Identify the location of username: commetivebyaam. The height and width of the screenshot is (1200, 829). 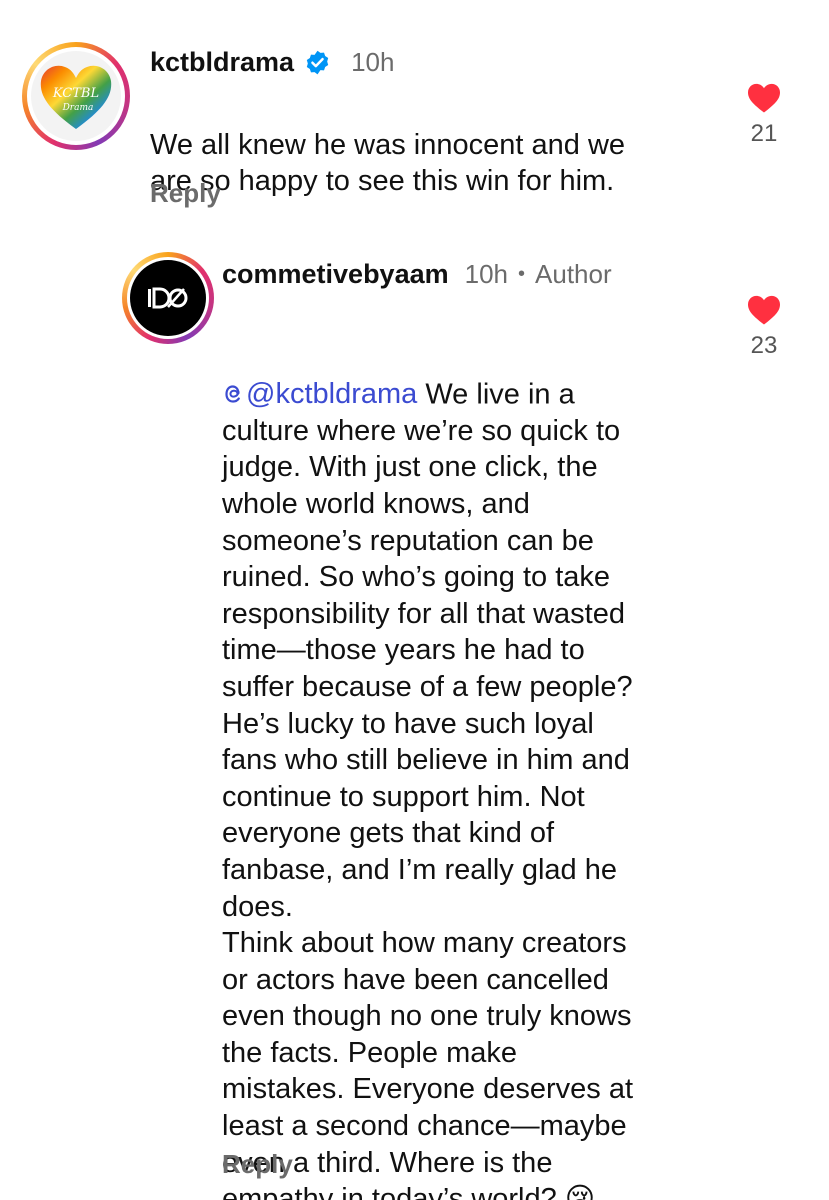
(335, 274).